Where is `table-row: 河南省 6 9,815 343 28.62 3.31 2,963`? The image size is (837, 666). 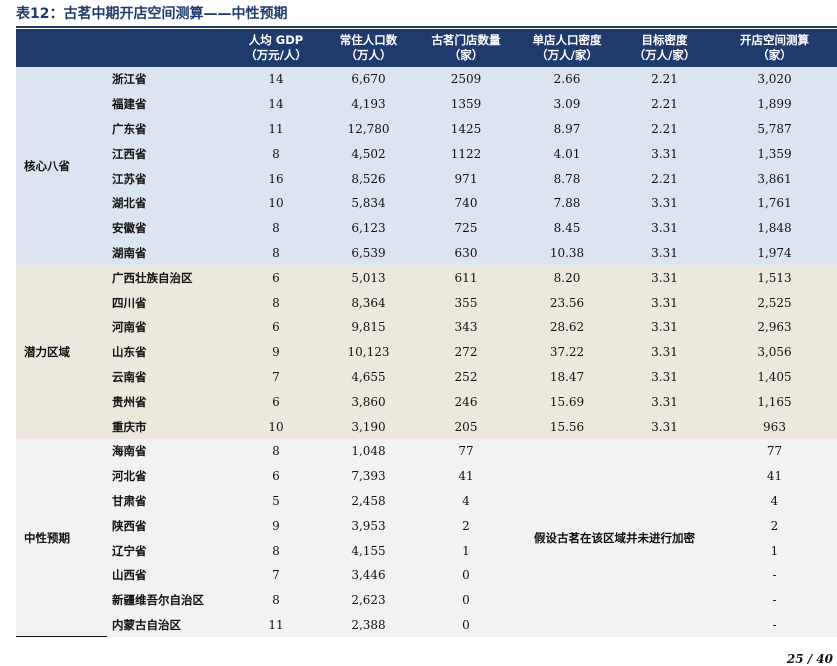 table-row: 河南省 6 9,815 343 28.62 3.31 2,963 is located at coordinates (426, 327).